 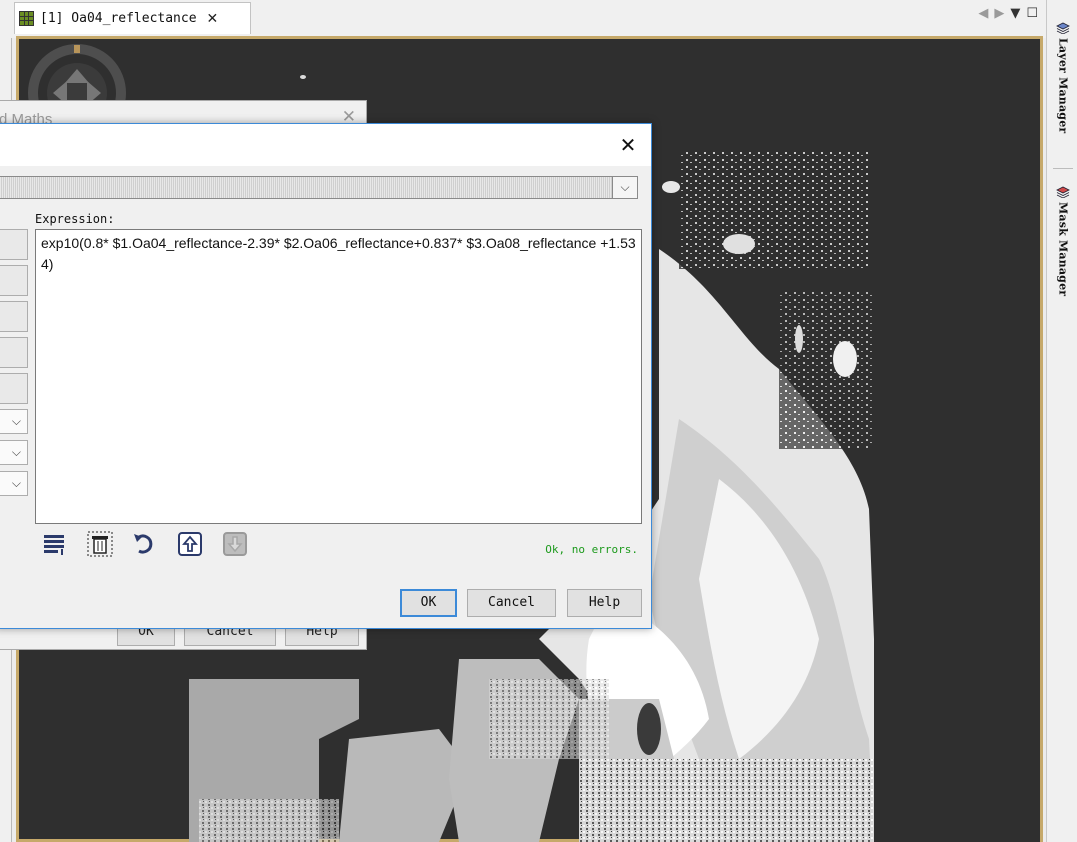 I want to click on tab-list-dropdown-icon: ▼, so click(x=1015, y=13).